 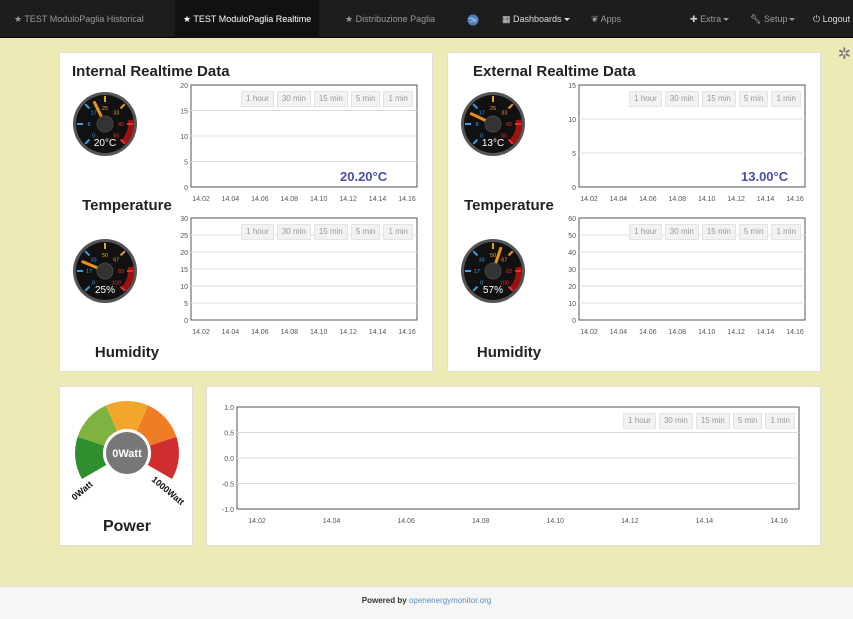 What do you see at coordinates (364, 176) in the screenshot?
I see `internal-temperature-readout: 20.20°C` at bounding box center [364, 176].